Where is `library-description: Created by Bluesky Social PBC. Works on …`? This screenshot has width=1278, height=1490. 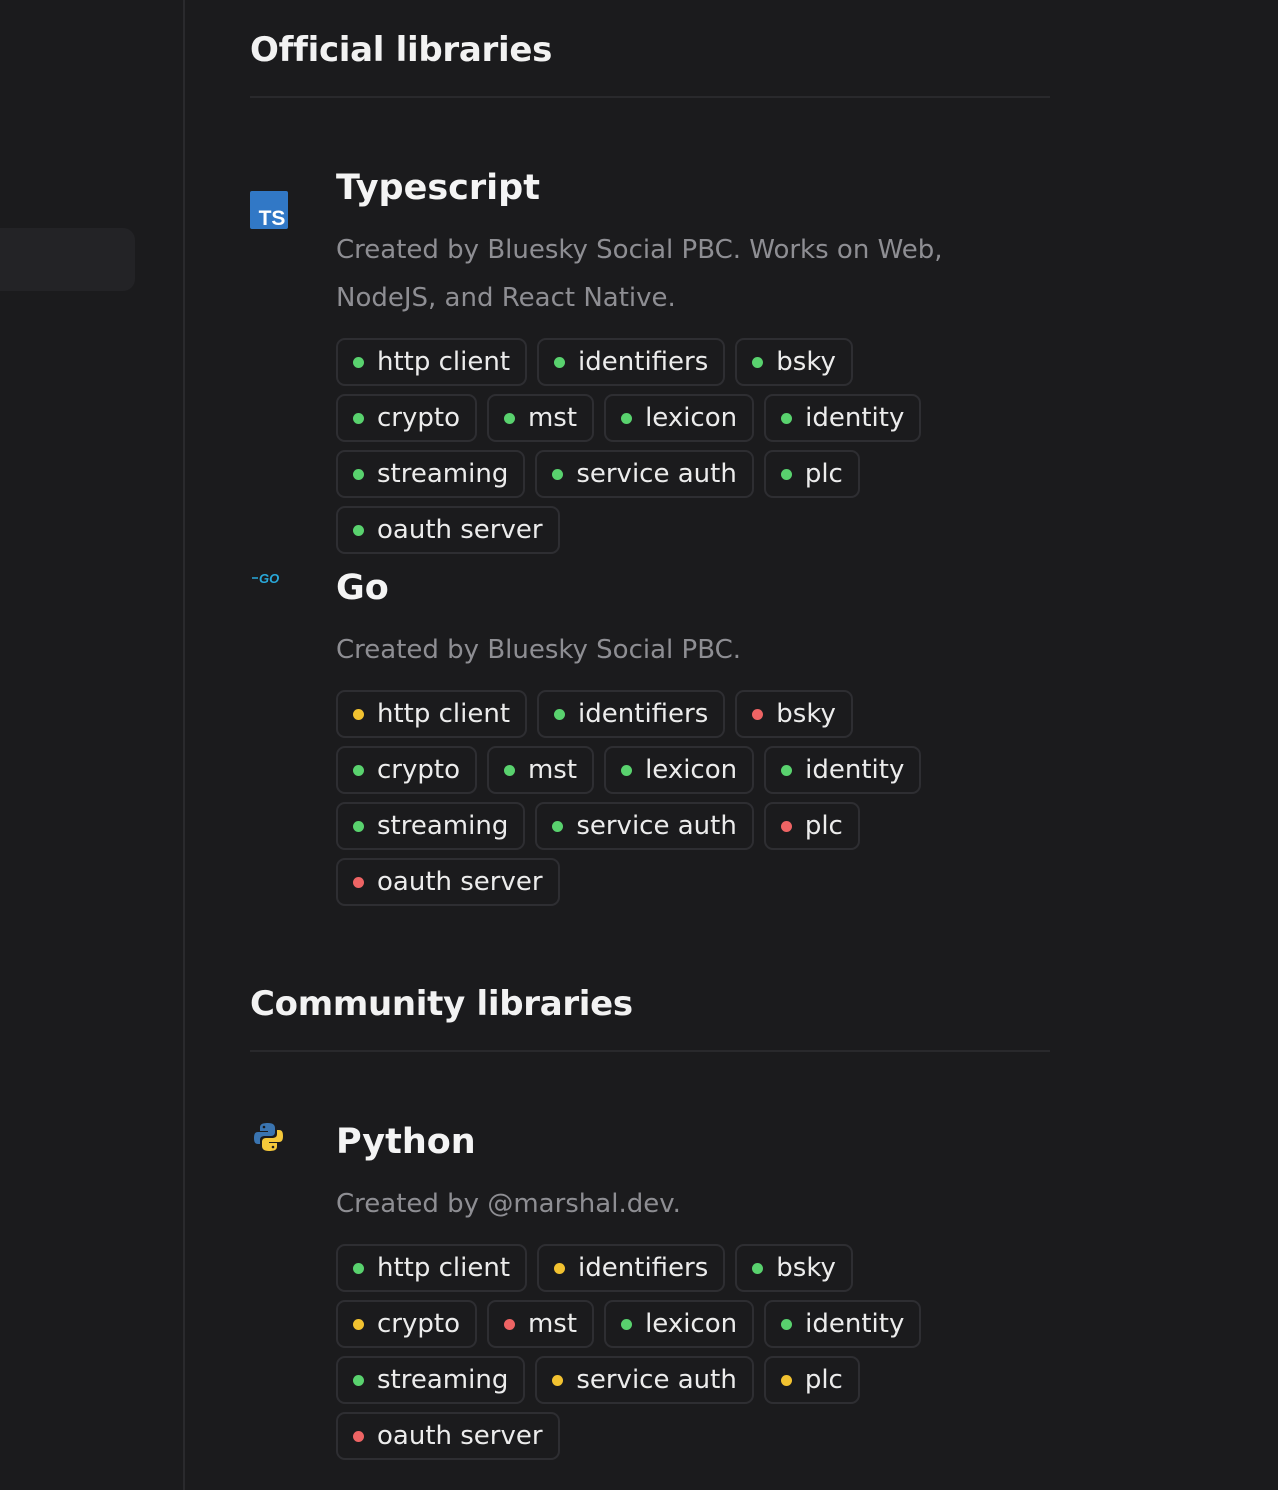
library-description: Created by Bluesky Social PBC. Works on … is located at coordinates (639, 274).